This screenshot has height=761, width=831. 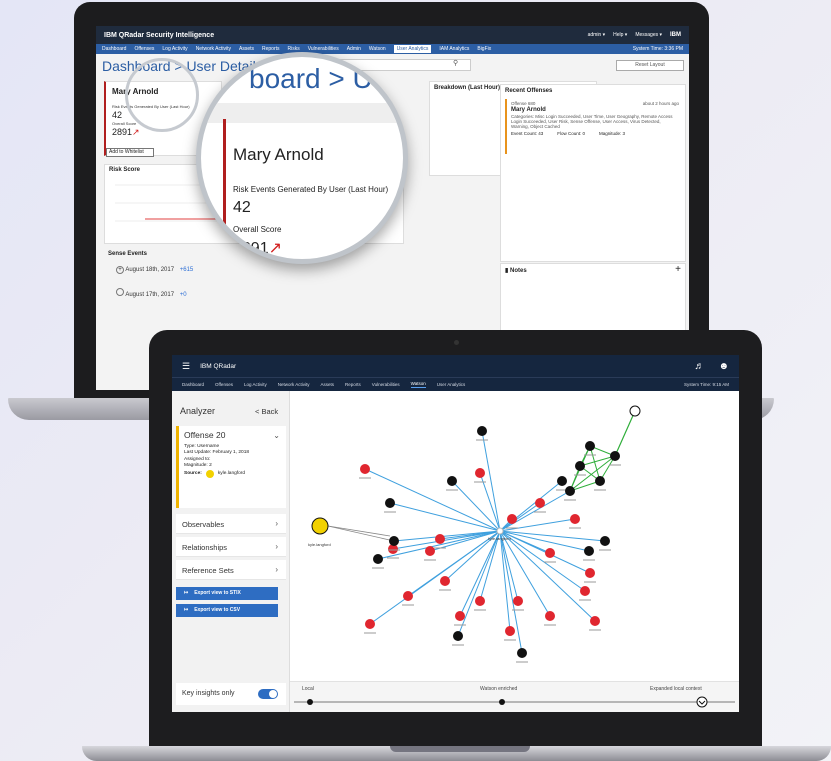 What do you see at coordinates (455, 366) in the screenshot?
I see `front-header: ☰ IBM QRadar ♬ ☻` at bounding box center [455, 366].